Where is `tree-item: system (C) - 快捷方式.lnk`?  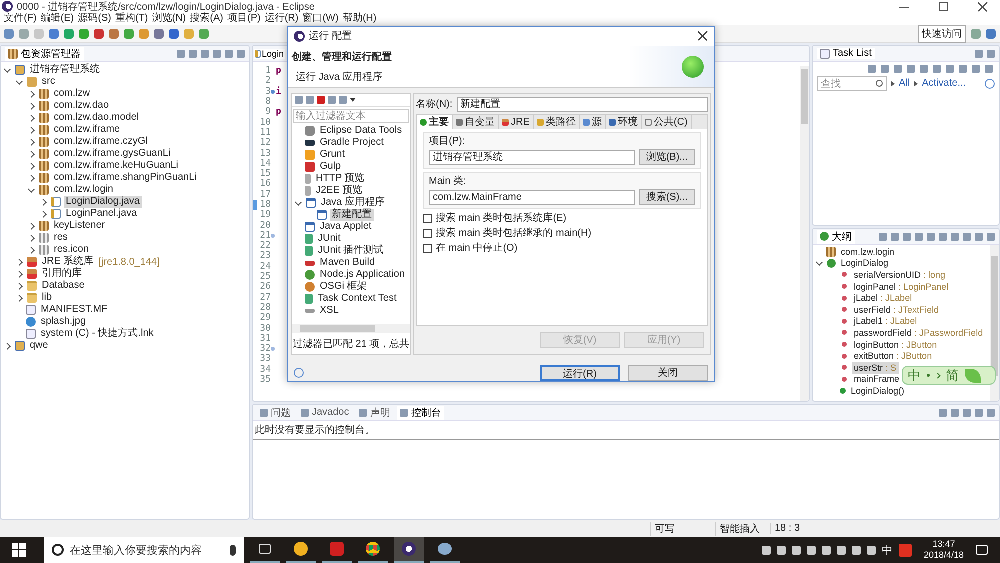
tree-item: system (C) - 快捷方式.lnk is located at coordinates (97, 334).